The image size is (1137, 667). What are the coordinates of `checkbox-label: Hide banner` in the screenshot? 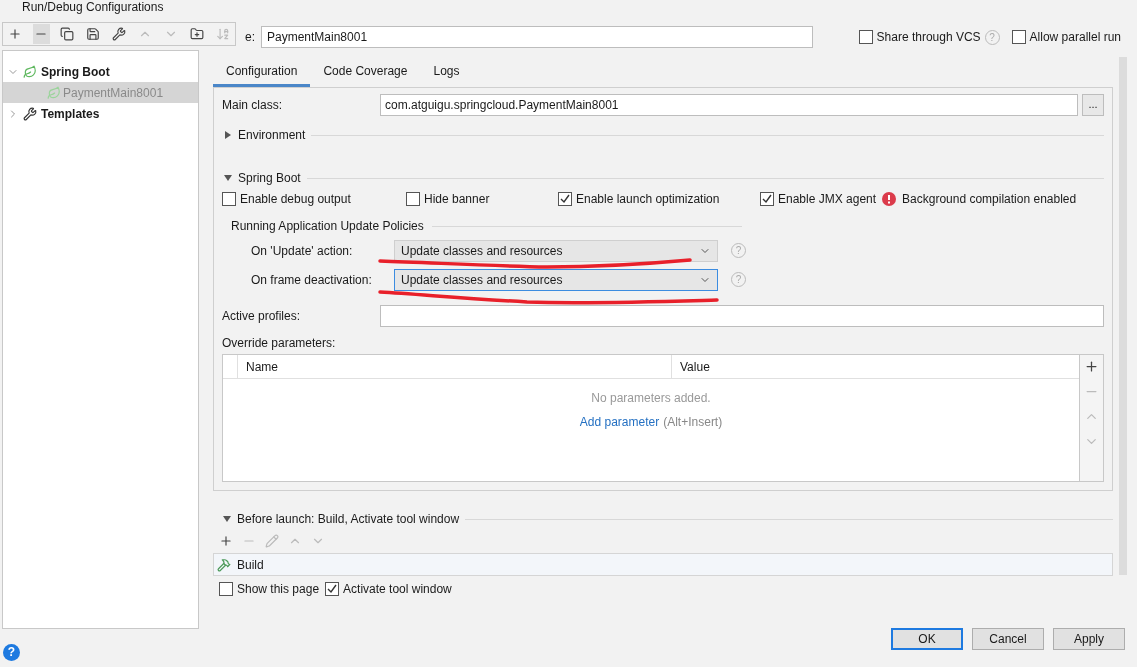 It's located at (457, 199).